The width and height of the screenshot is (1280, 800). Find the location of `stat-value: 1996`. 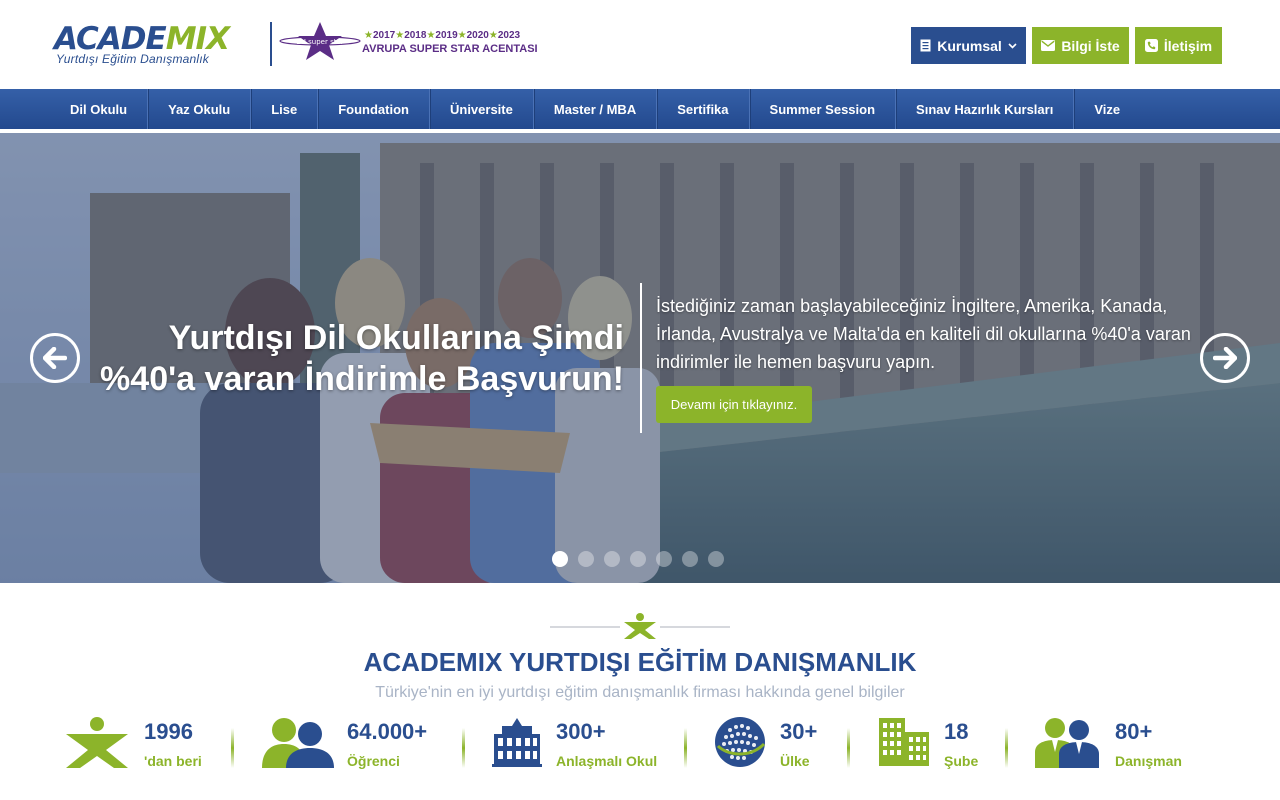

stat-value: 1996 is located at coordinates (168, 731).